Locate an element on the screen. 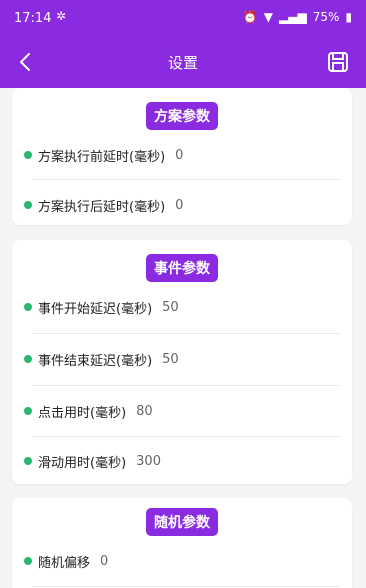  setting-row: 方案执行后延时(毫秒) 0 is located at coordinates (182, 205).